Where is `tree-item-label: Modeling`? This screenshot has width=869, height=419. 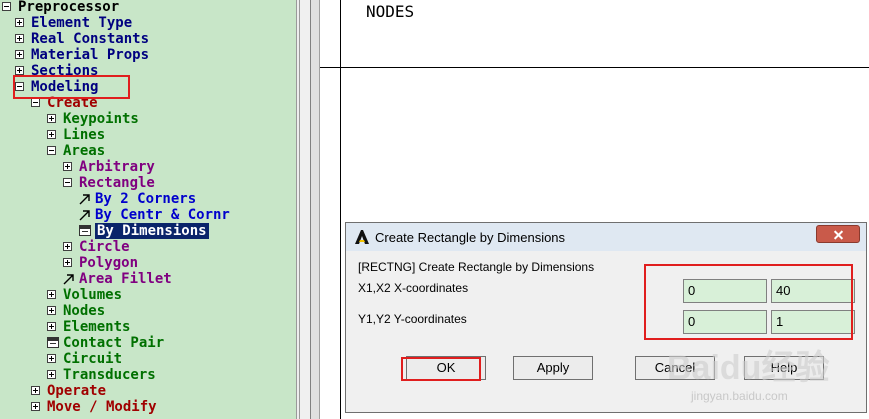 tree-item-label: Modeling is located at coordinates (65, 87).